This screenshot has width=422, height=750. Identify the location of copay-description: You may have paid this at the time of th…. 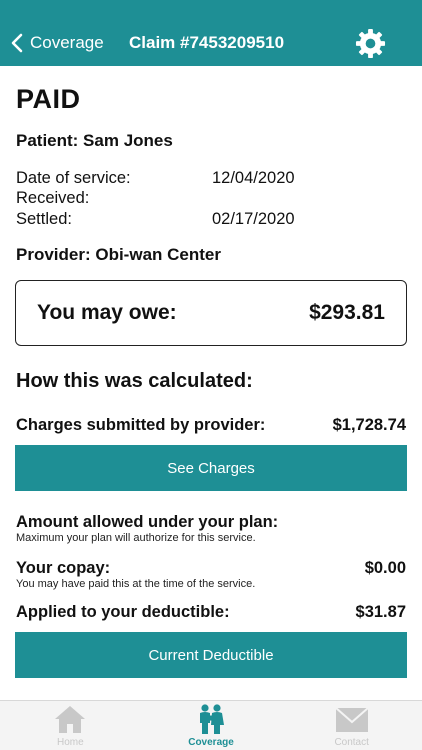
(136, 584).